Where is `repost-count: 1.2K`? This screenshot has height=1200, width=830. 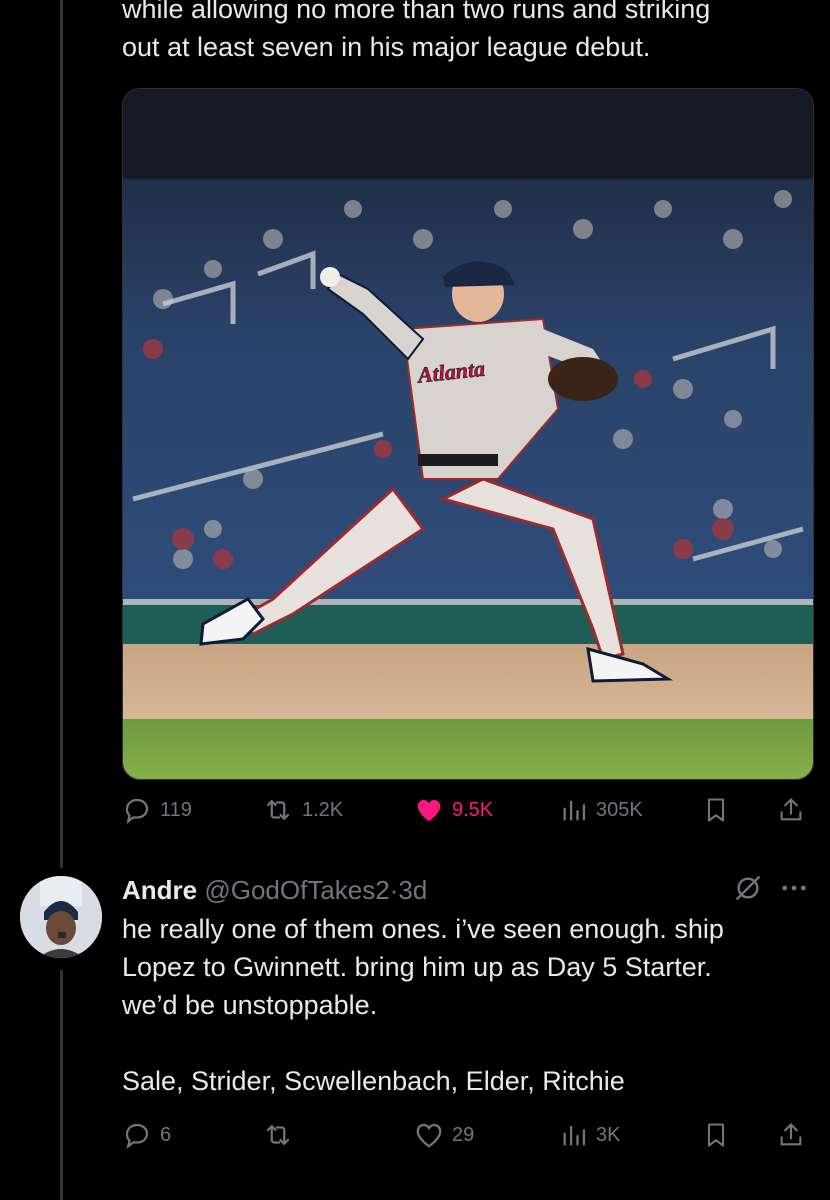
repost-count: 1.2K is located at coordinates (323, 809).